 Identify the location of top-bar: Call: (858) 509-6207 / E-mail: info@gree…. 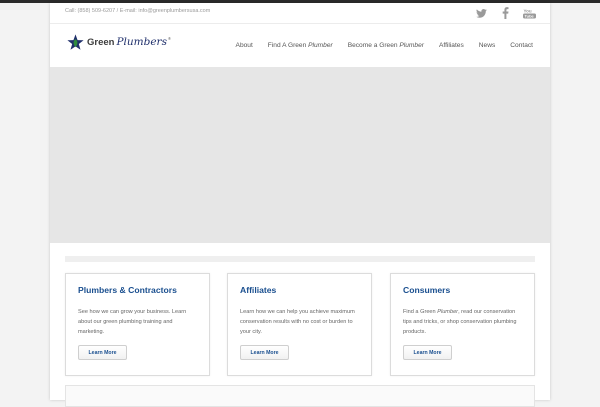
(300, 13).